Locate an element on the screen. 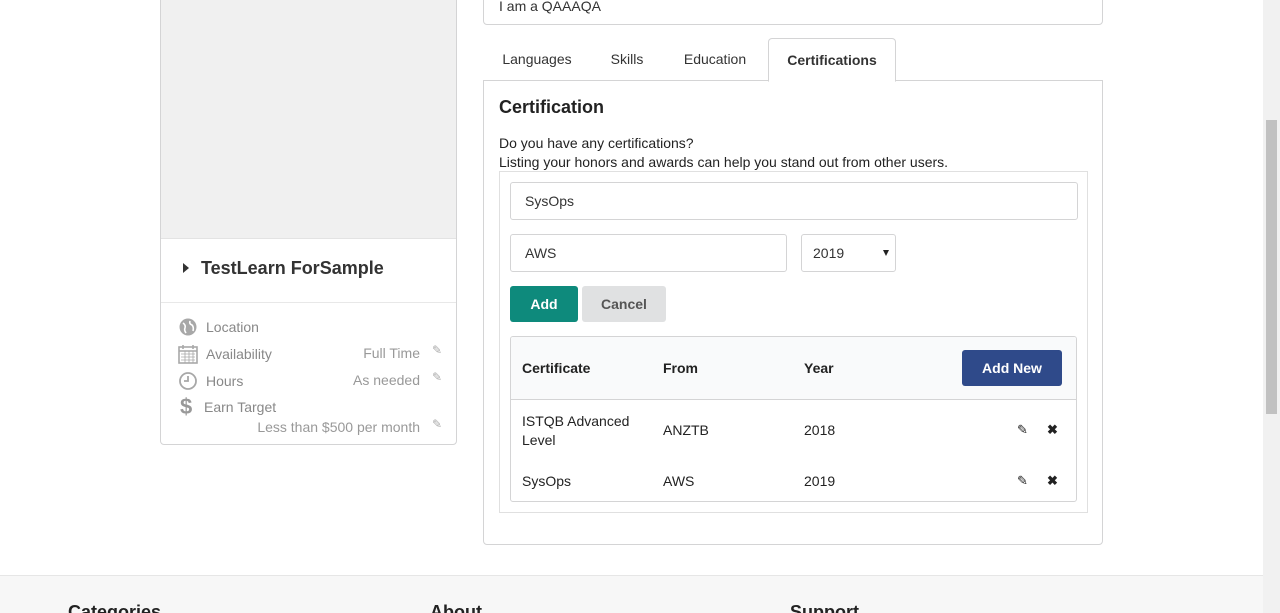 The image size is (1280, 613). about-box: I am a QAAAQA is located at coordinates (793, 12).